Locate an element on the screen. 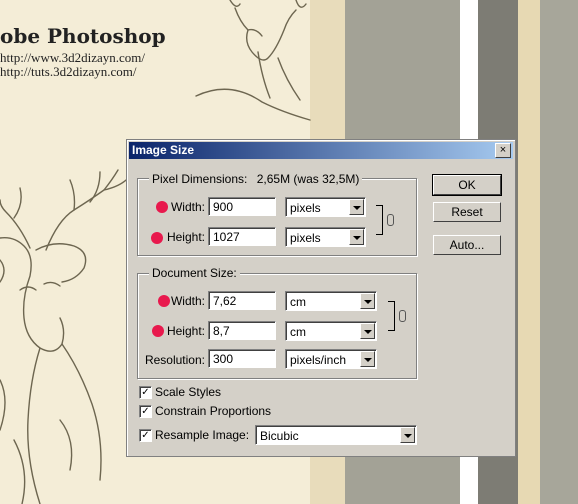  resample-image-label: Resample Image: is located at coordinates (202, 435).